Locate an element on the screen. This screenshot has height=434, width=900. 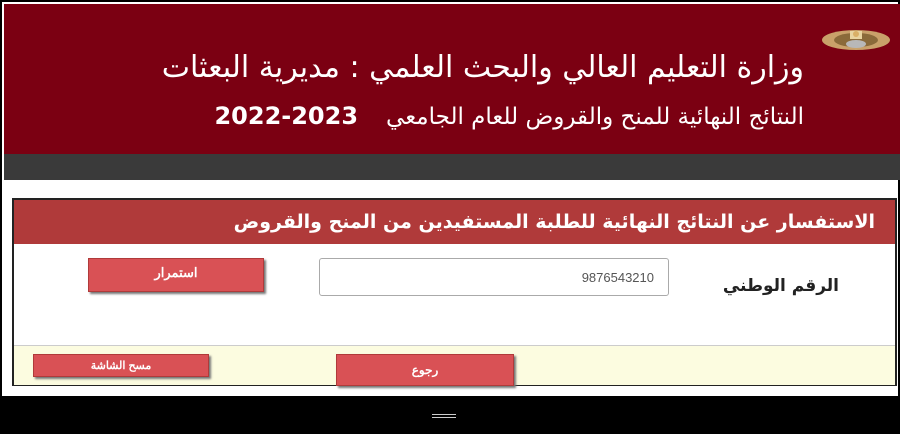
header-divider-bar is located at coordinates (452, 167).